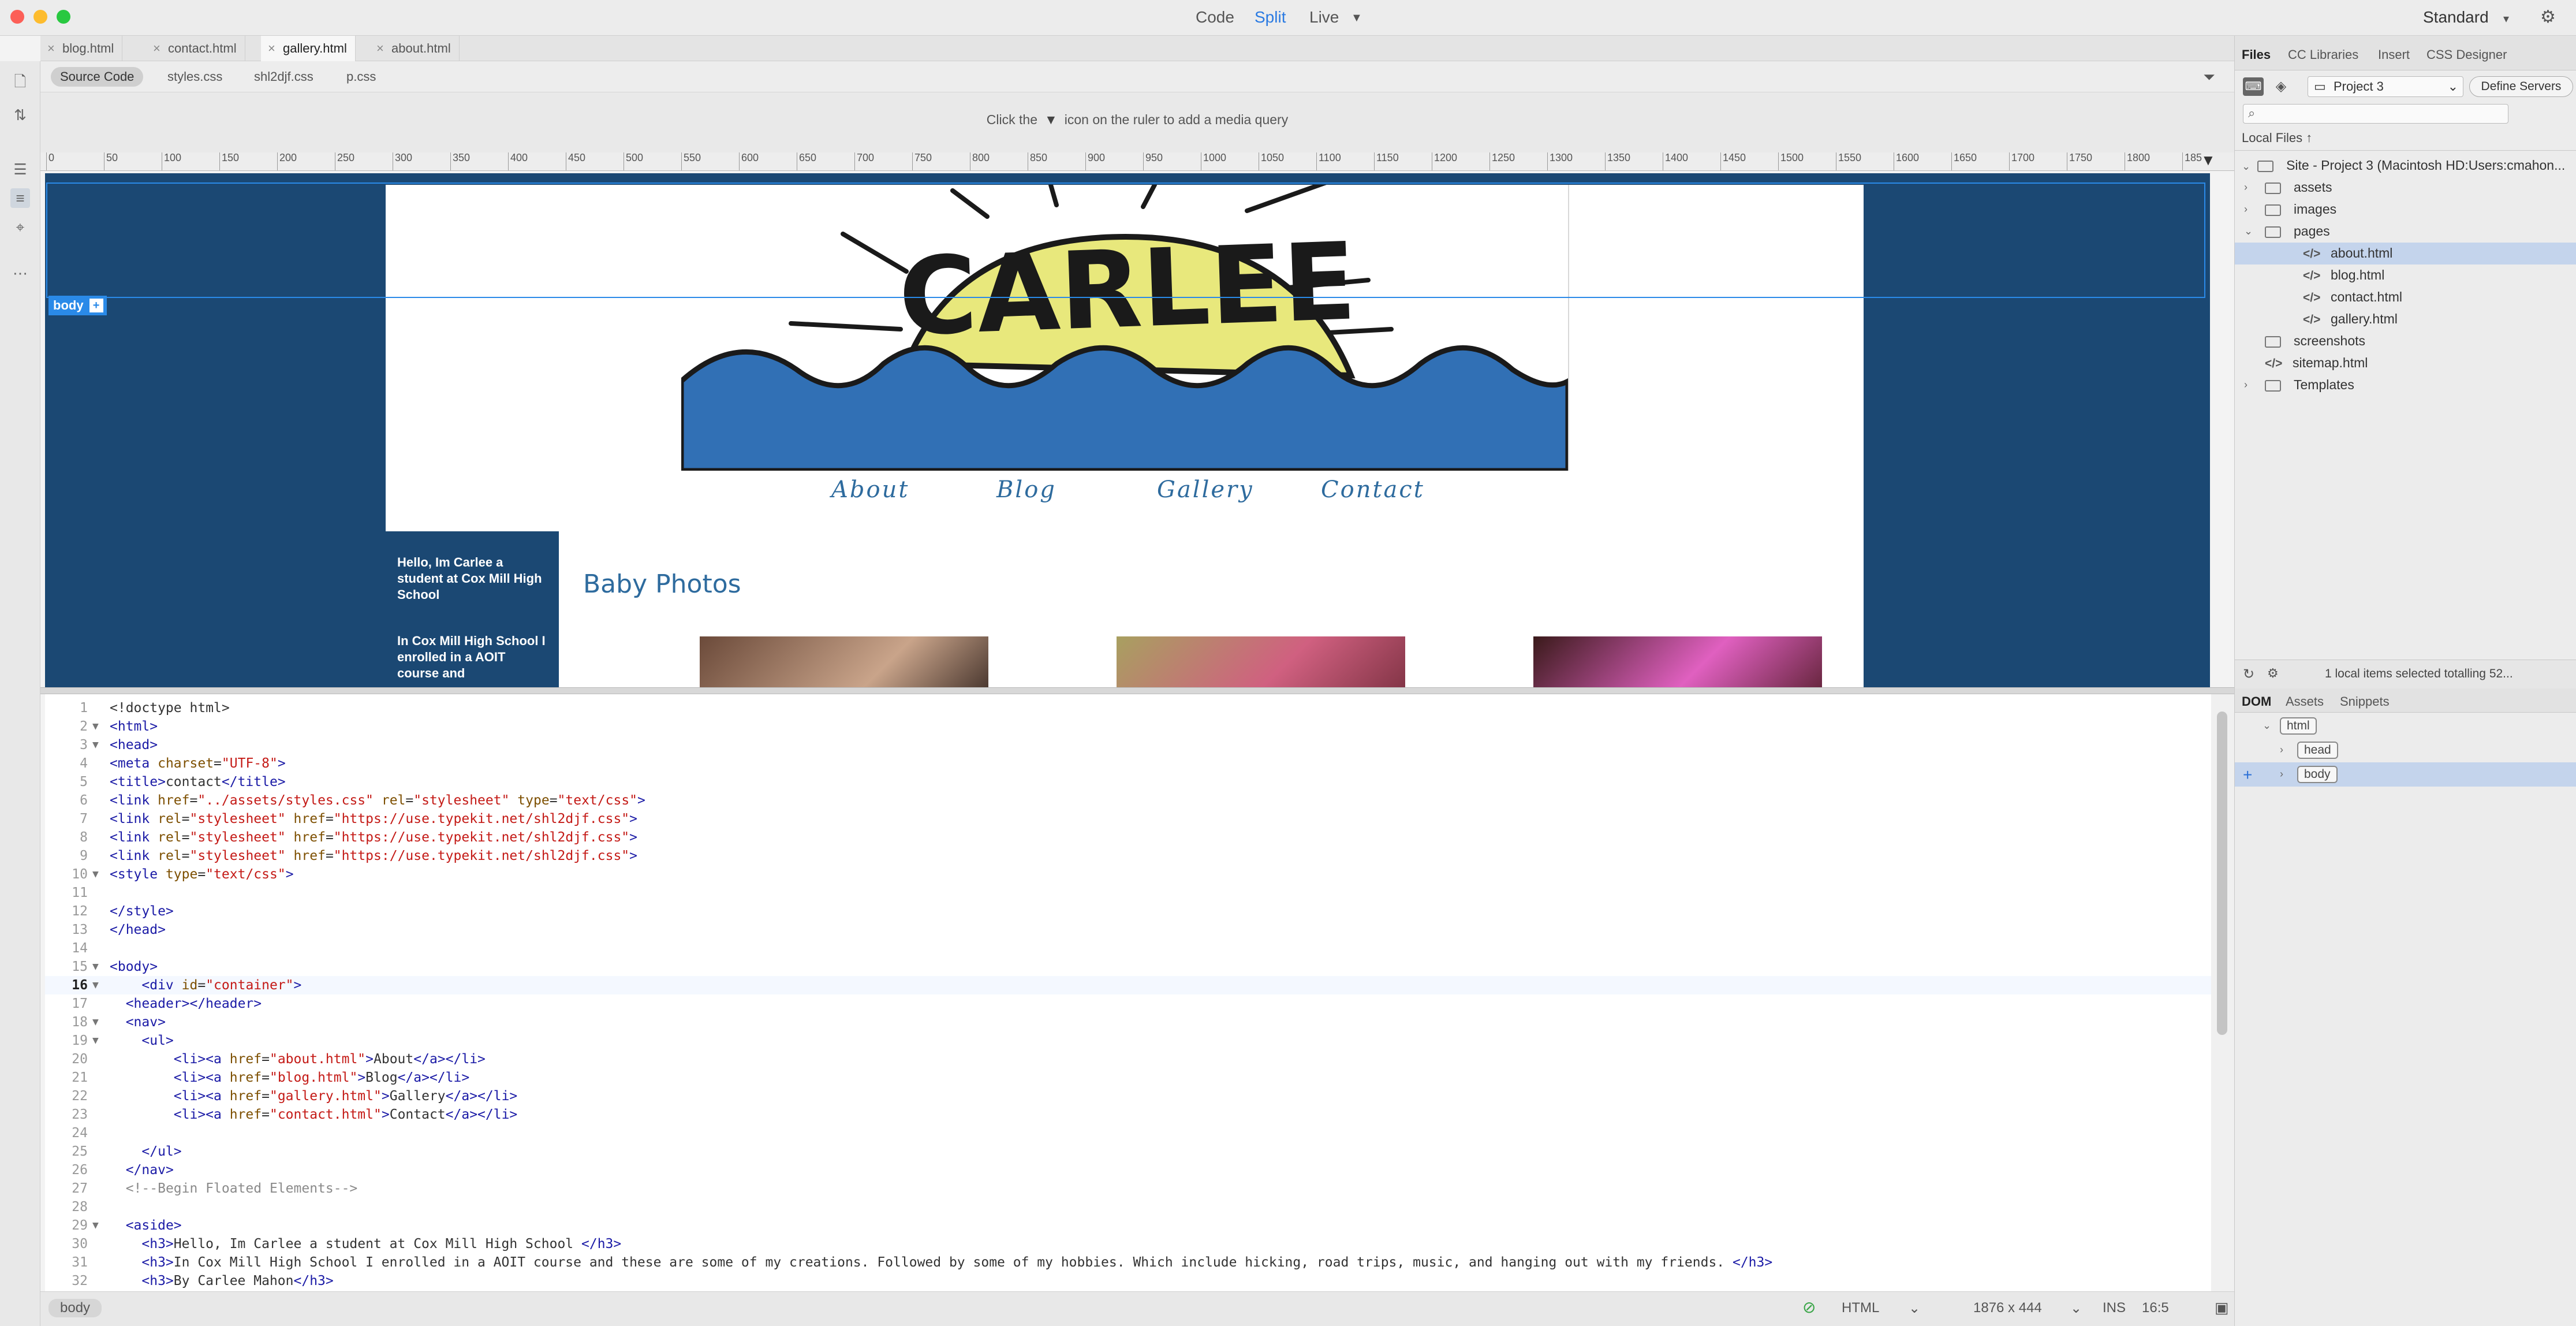 The height and width of the screenshot is (1326, 2576). I want to click on site-select: ▭ Project 3 ⌄, so click(2385, 86).